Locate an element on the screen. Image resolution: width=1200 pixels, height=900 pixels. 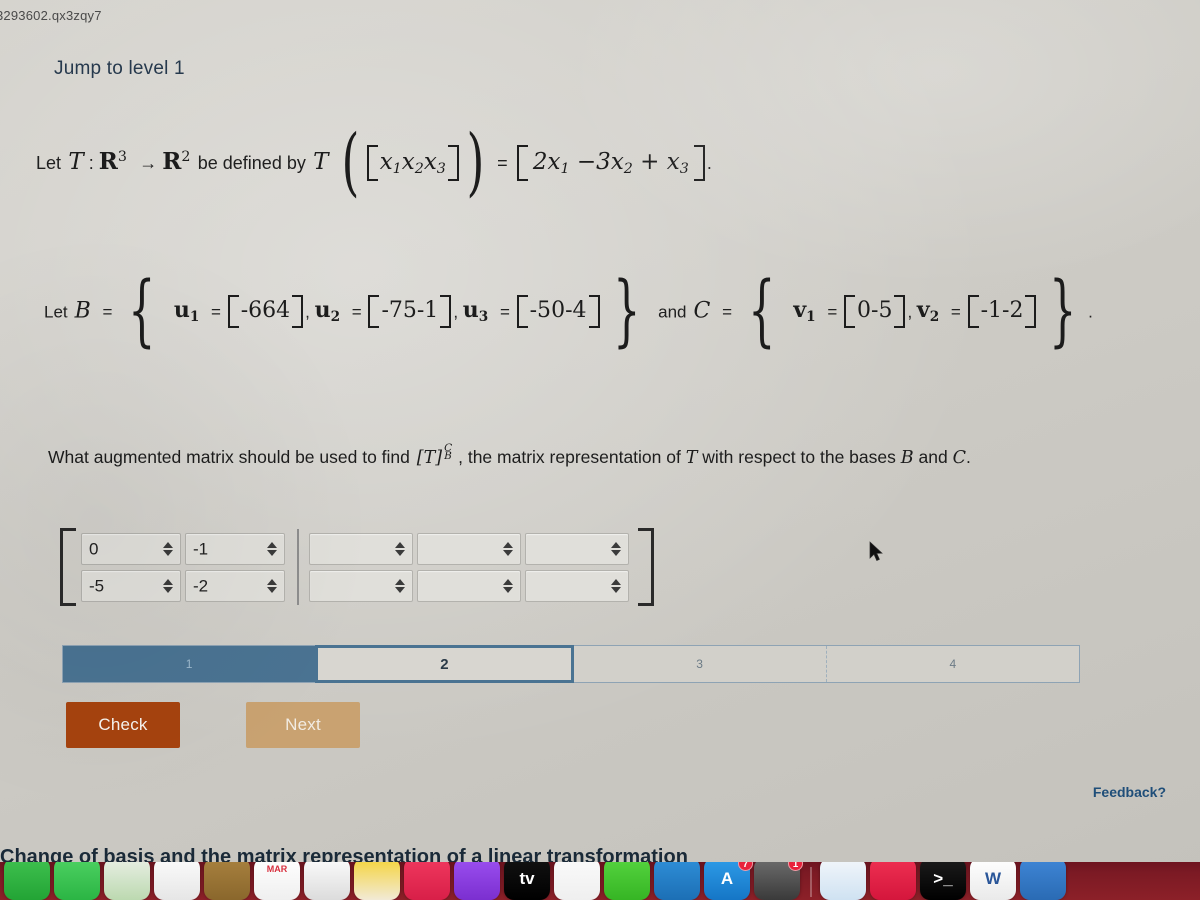
numbers-icon is located at coordinates (627, 881).